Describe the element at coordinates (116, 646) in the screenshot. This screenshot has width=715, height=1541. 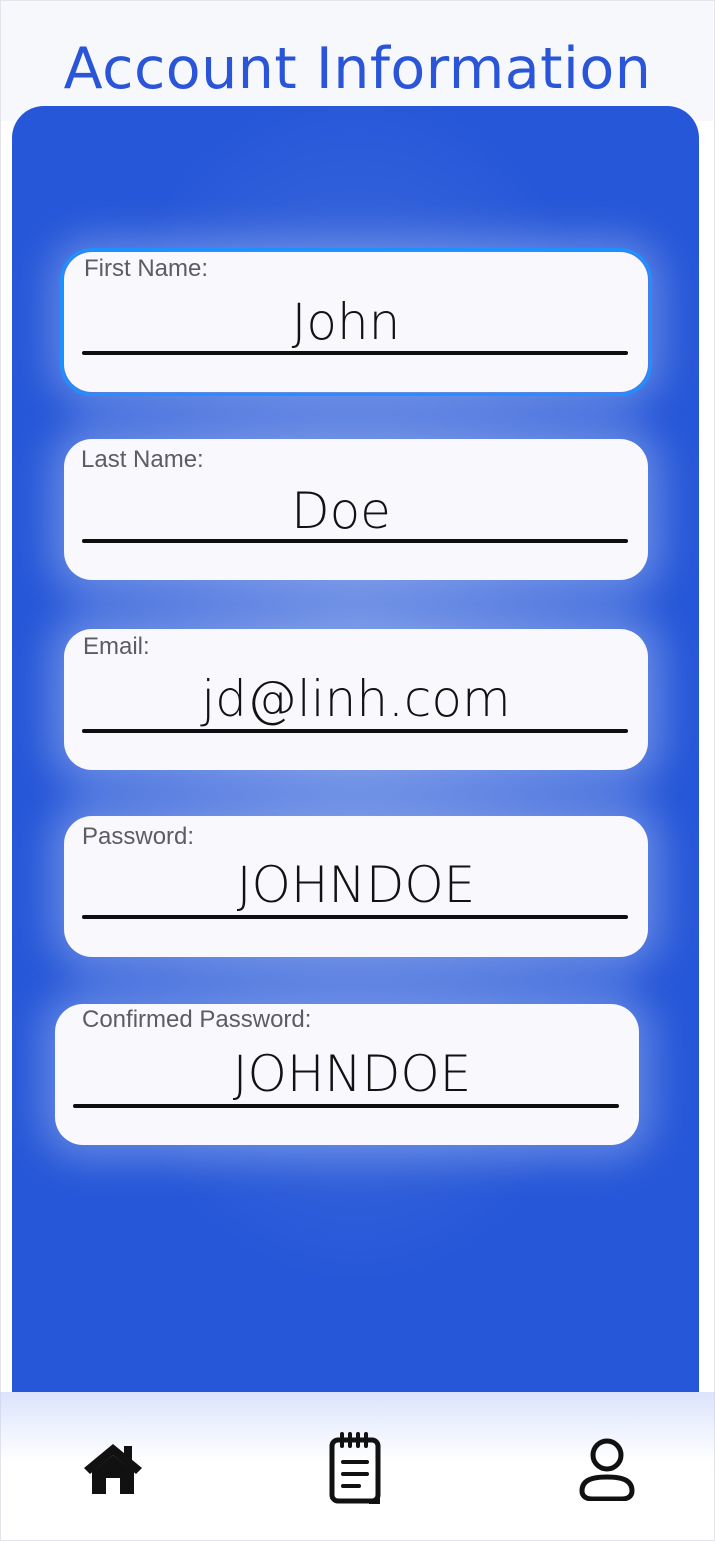
I see `email-label: Email:` at that location.